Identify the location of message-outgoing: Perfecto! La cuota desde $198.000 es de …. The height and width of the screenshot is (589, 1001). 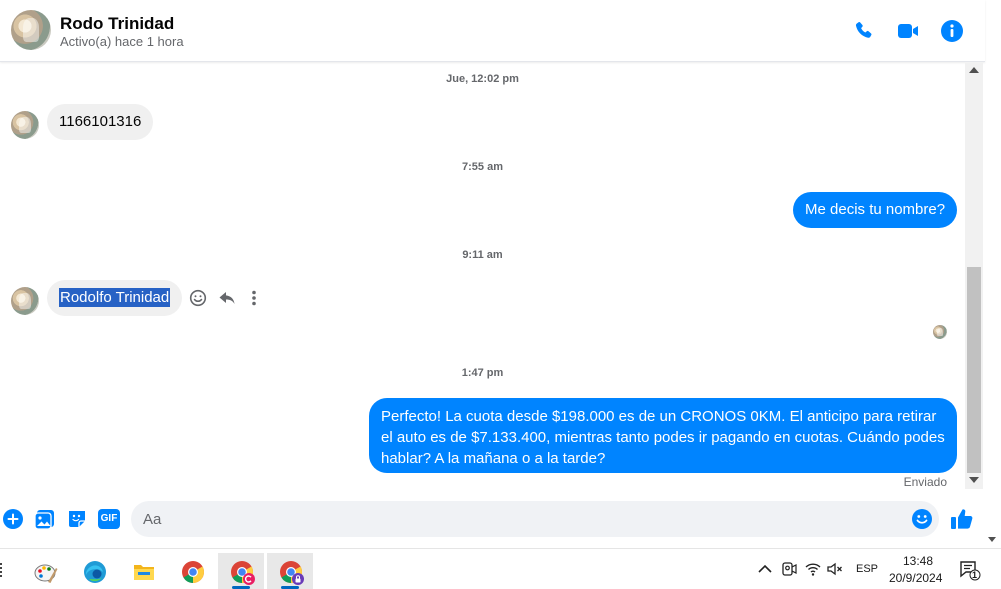
(663, 435).